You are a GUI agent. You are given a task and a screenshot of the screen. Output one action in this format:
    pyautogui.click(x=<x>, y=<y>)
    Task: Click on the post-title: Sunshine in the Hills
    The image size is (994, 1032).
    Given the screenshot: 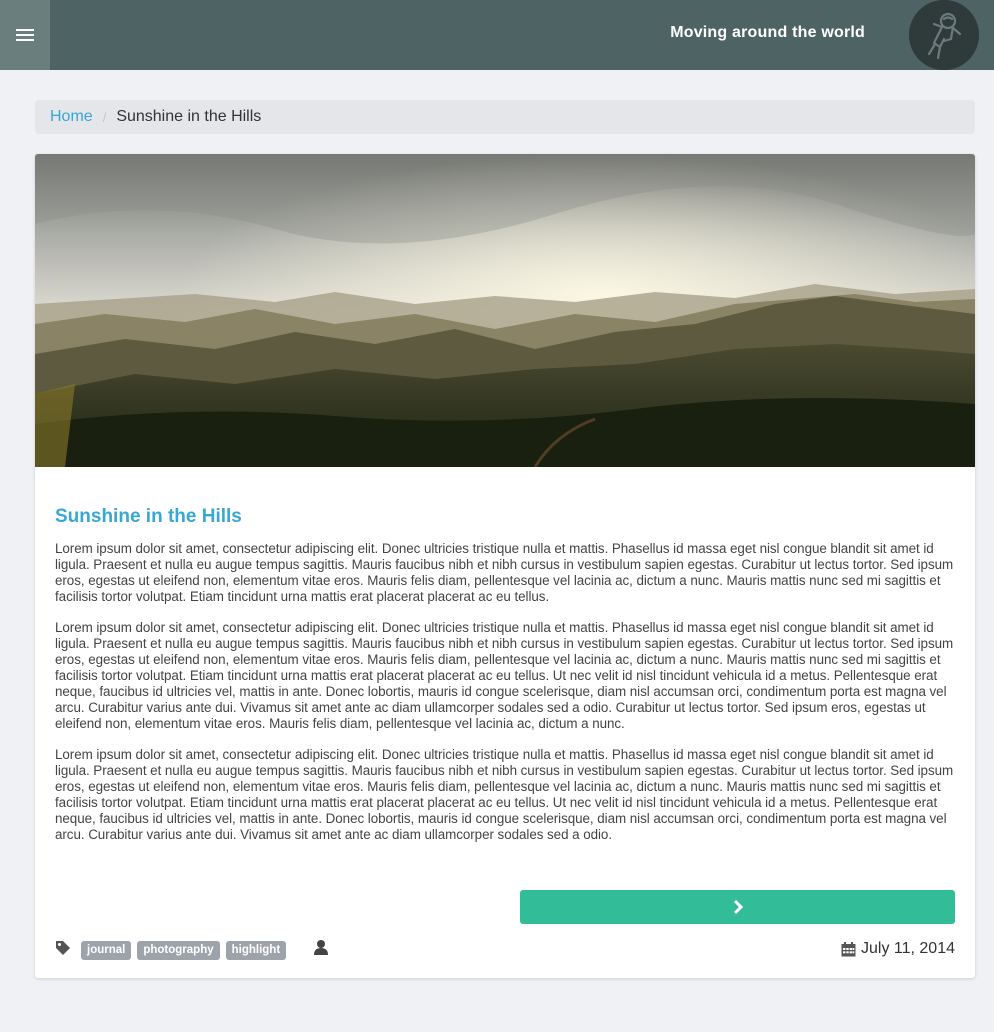 What is the action you would take?
    pyautogui.click(x=148, y=517)
    